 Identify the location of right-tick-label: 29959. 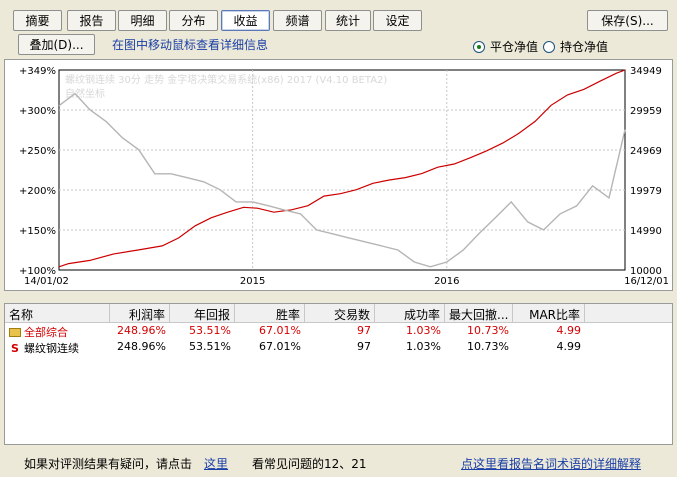
(646, 111).